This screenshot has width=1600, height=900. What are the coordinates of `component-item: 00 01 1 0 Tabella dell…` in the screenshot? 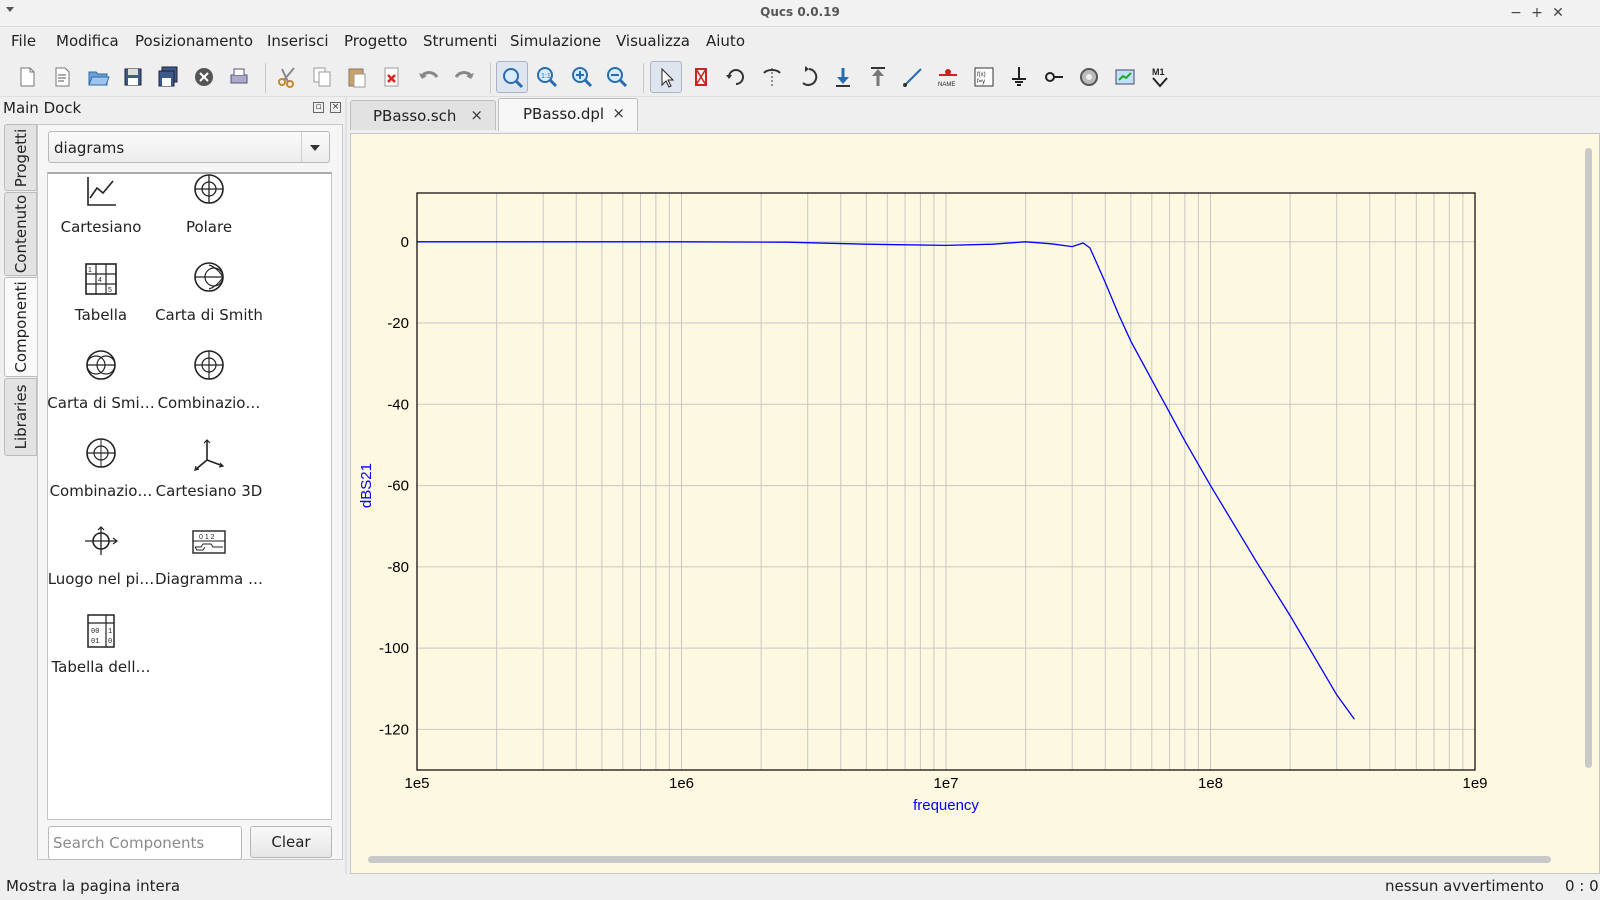 It's located at (101, 654).